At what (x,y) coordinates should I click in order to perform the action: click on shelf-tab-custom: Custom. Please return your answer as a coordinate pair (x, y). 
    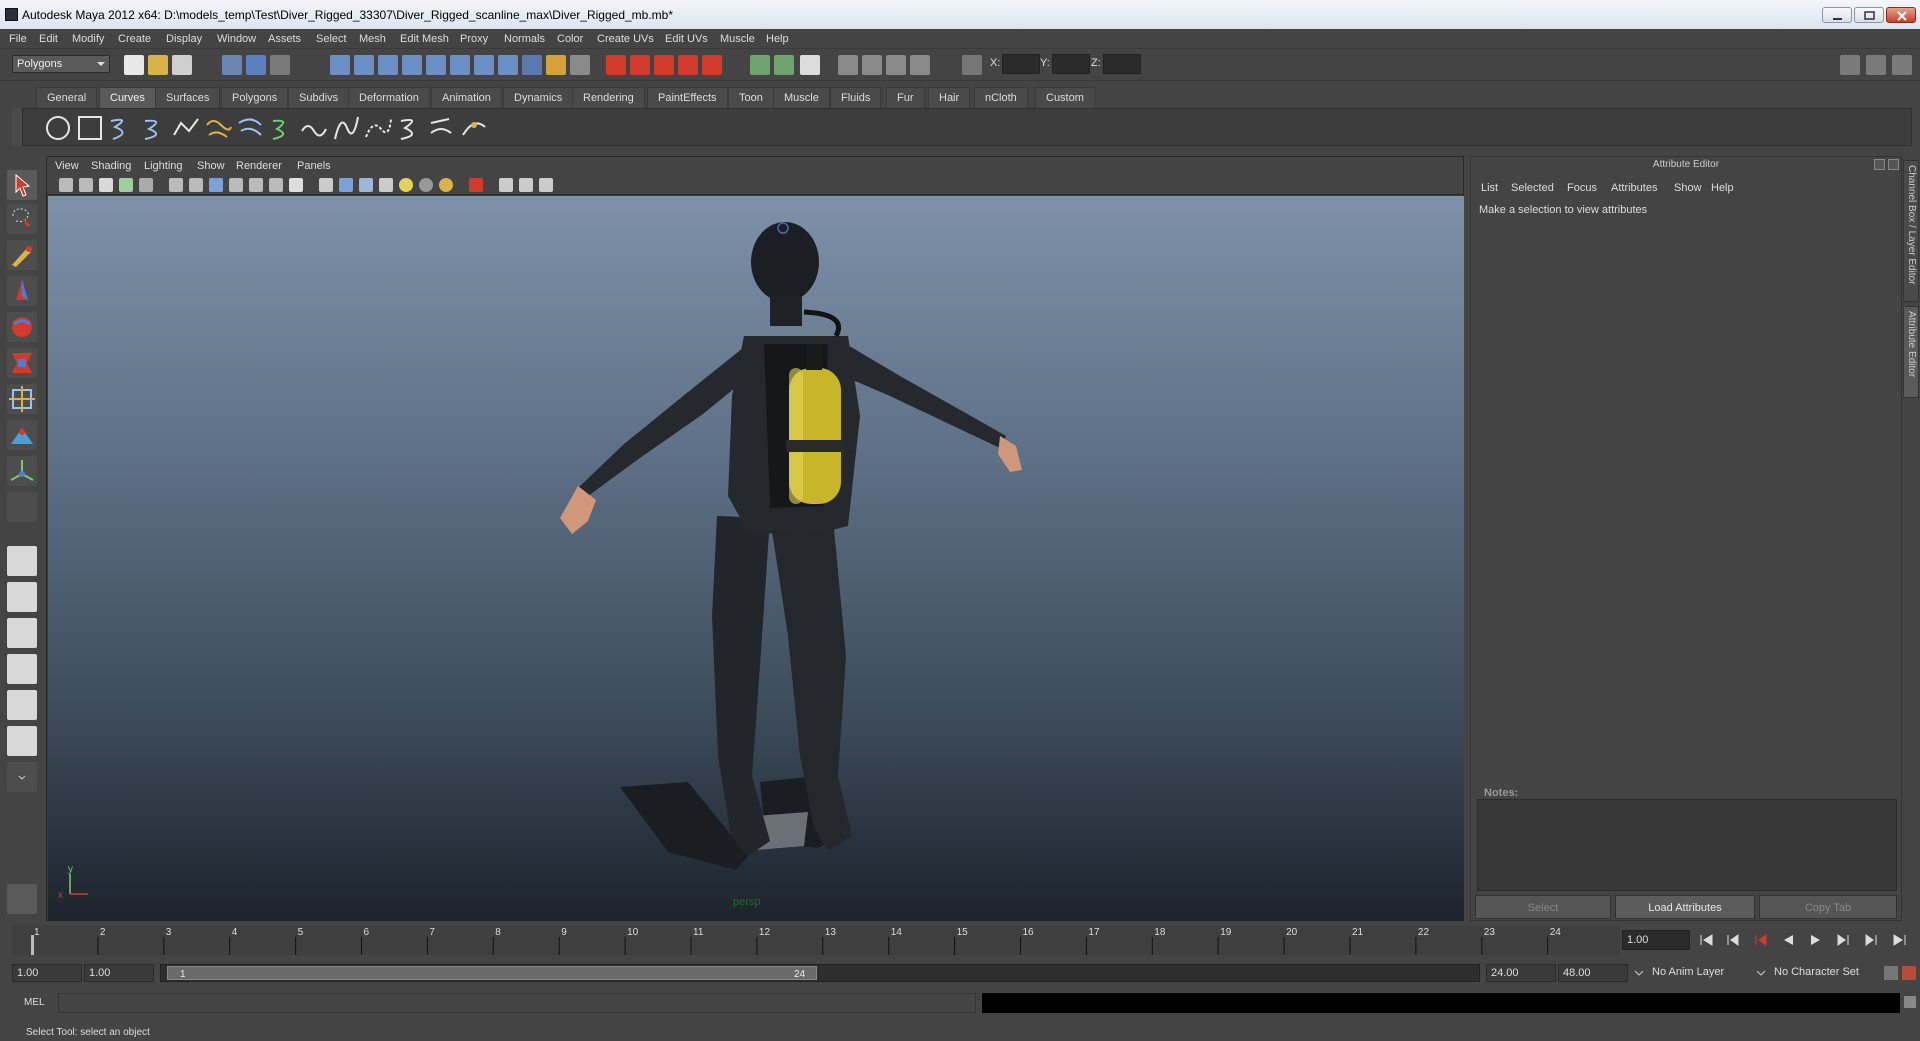
    Looking at the image, I should click on (1065, 97).